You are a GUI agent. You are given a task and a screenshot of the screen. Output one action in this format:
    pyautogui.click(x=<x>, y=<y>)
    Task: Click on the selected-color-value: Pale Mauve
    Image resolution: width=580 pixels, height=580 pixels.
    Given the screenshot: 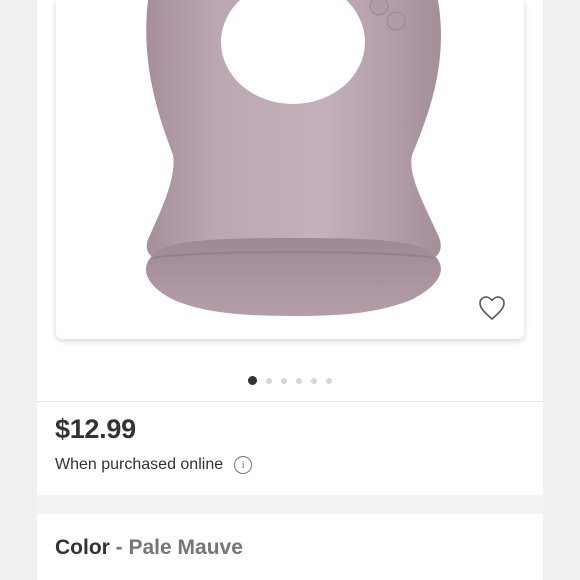 What is the action you would take?
    pyautogui.click(x=185, y=547)
    